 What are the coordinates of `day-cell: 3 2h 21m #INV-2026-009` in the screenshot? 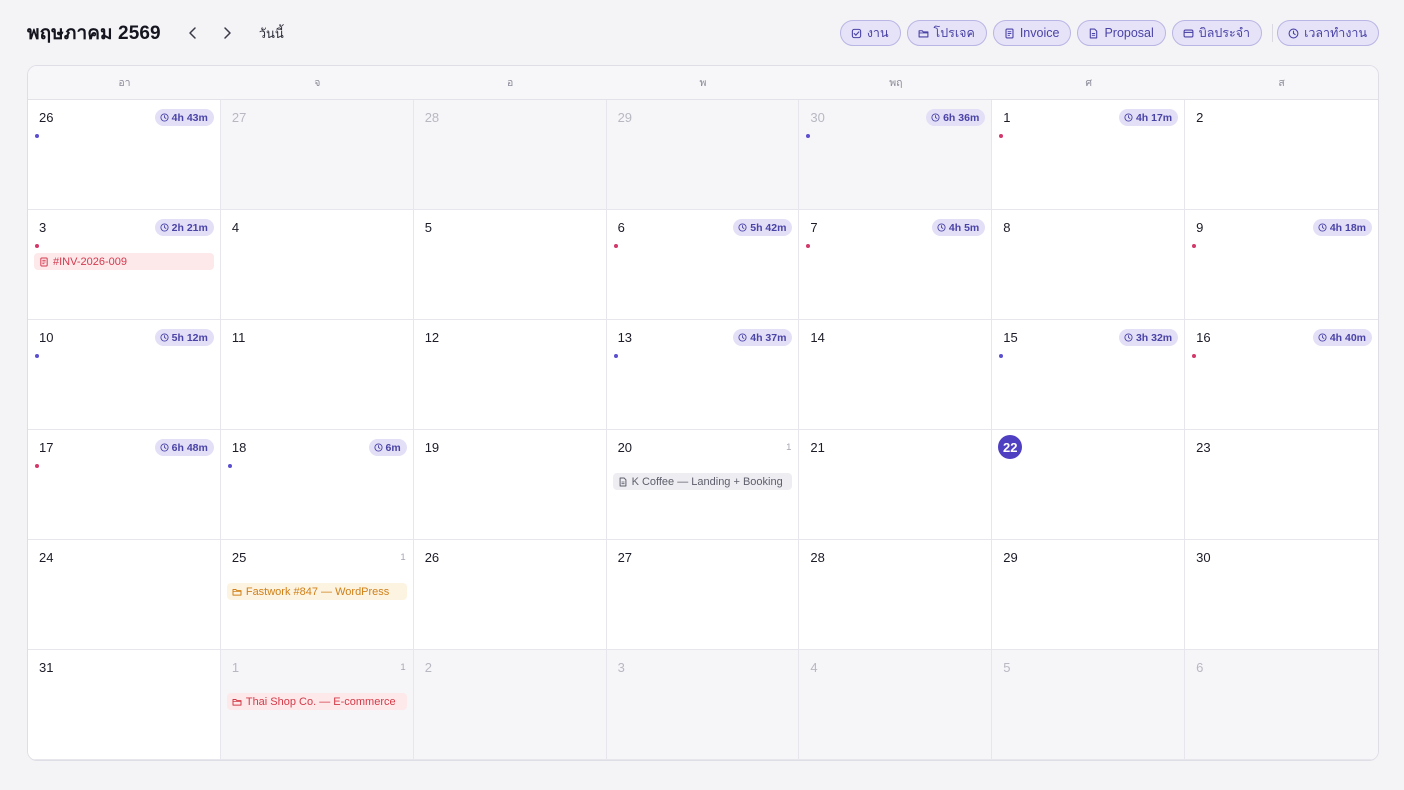 It's located at (124, 265).